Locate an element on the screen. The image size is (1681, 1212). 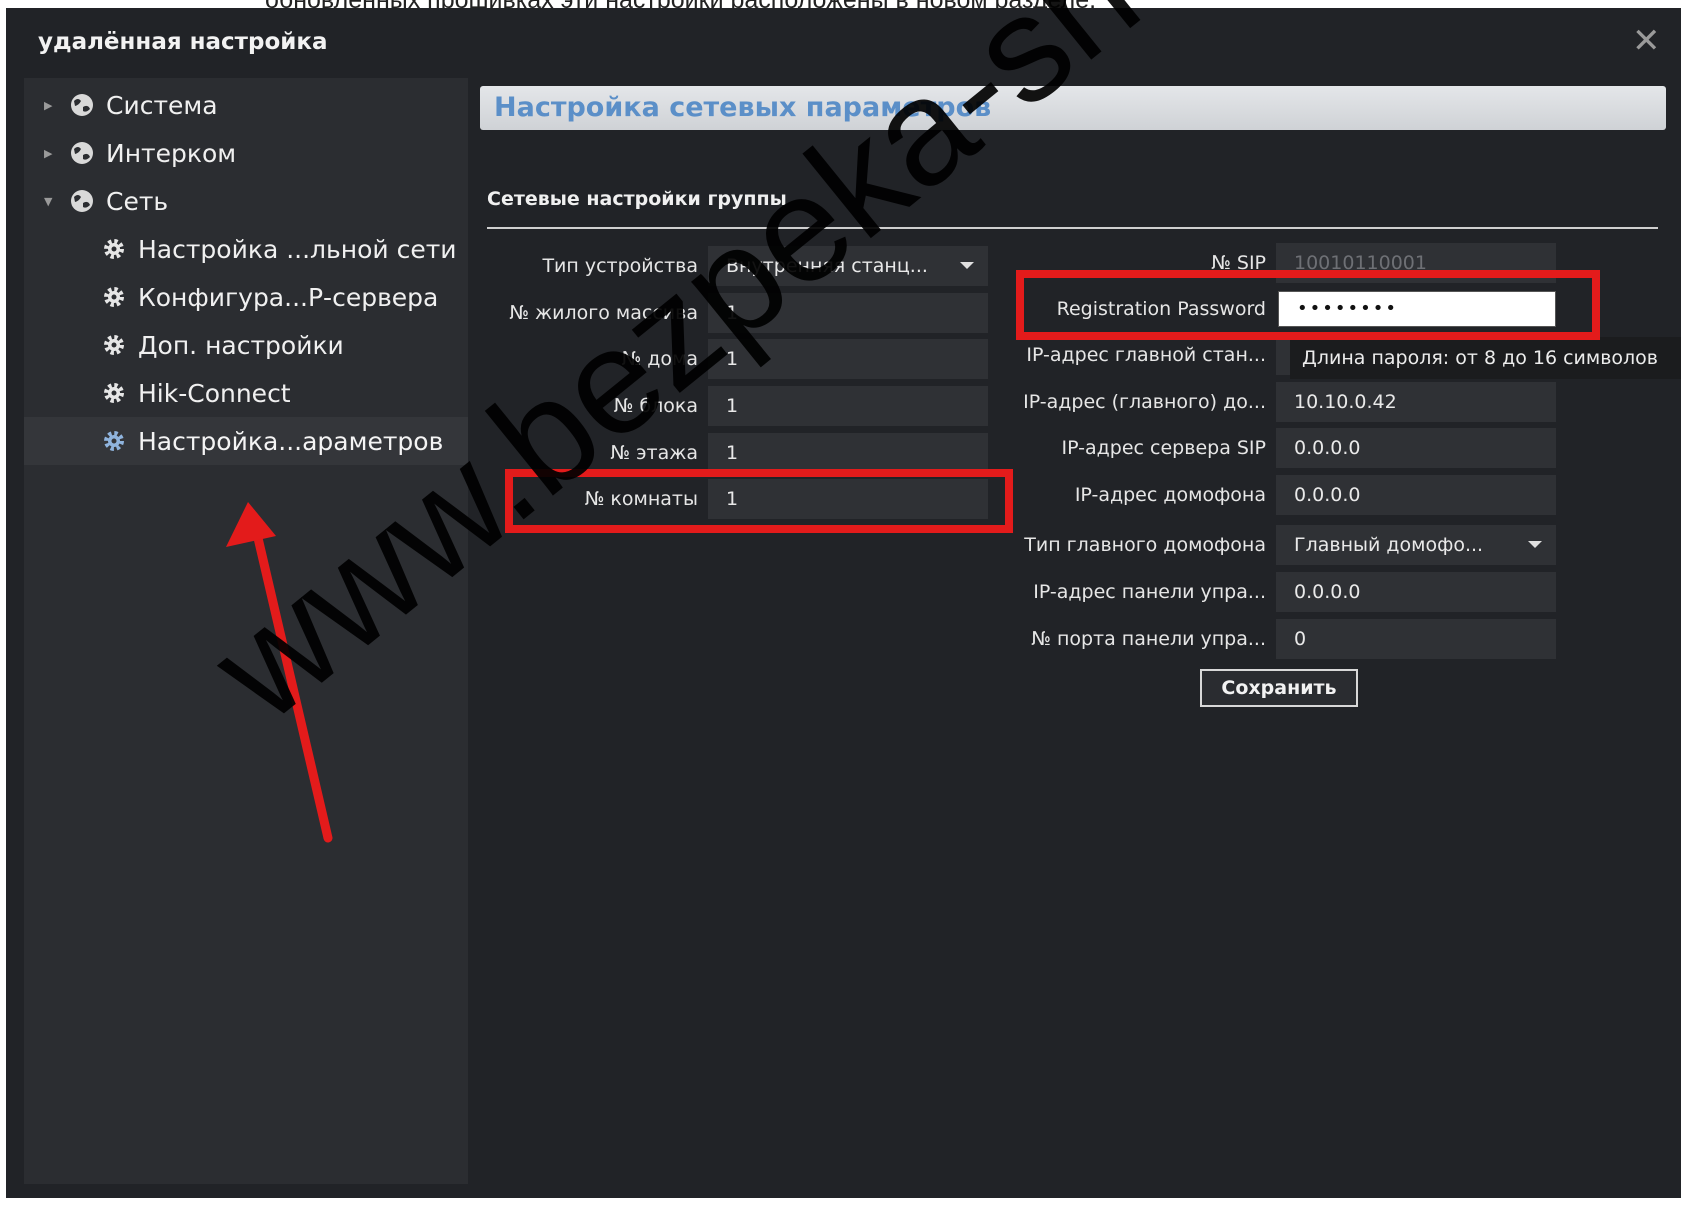
annotation-arrow is located at coordinates (279, 672).